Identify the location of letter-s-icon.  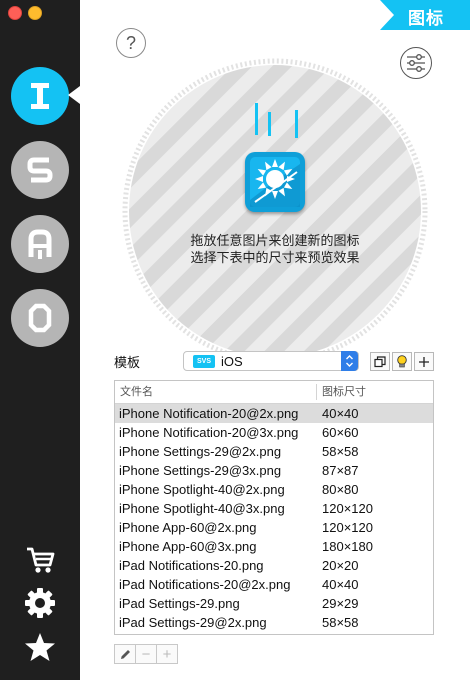
(40, 170).